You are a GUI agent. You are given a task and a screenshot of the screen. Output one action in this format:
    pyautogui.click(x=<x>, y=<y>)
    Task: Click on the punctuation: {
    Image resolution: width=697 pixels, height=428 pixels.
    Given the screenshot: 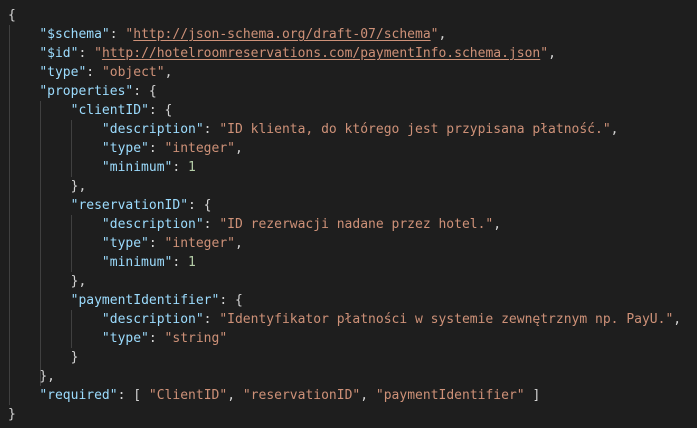 What is the action you would take?
    pyautogui.click(x=12, y=15)
    